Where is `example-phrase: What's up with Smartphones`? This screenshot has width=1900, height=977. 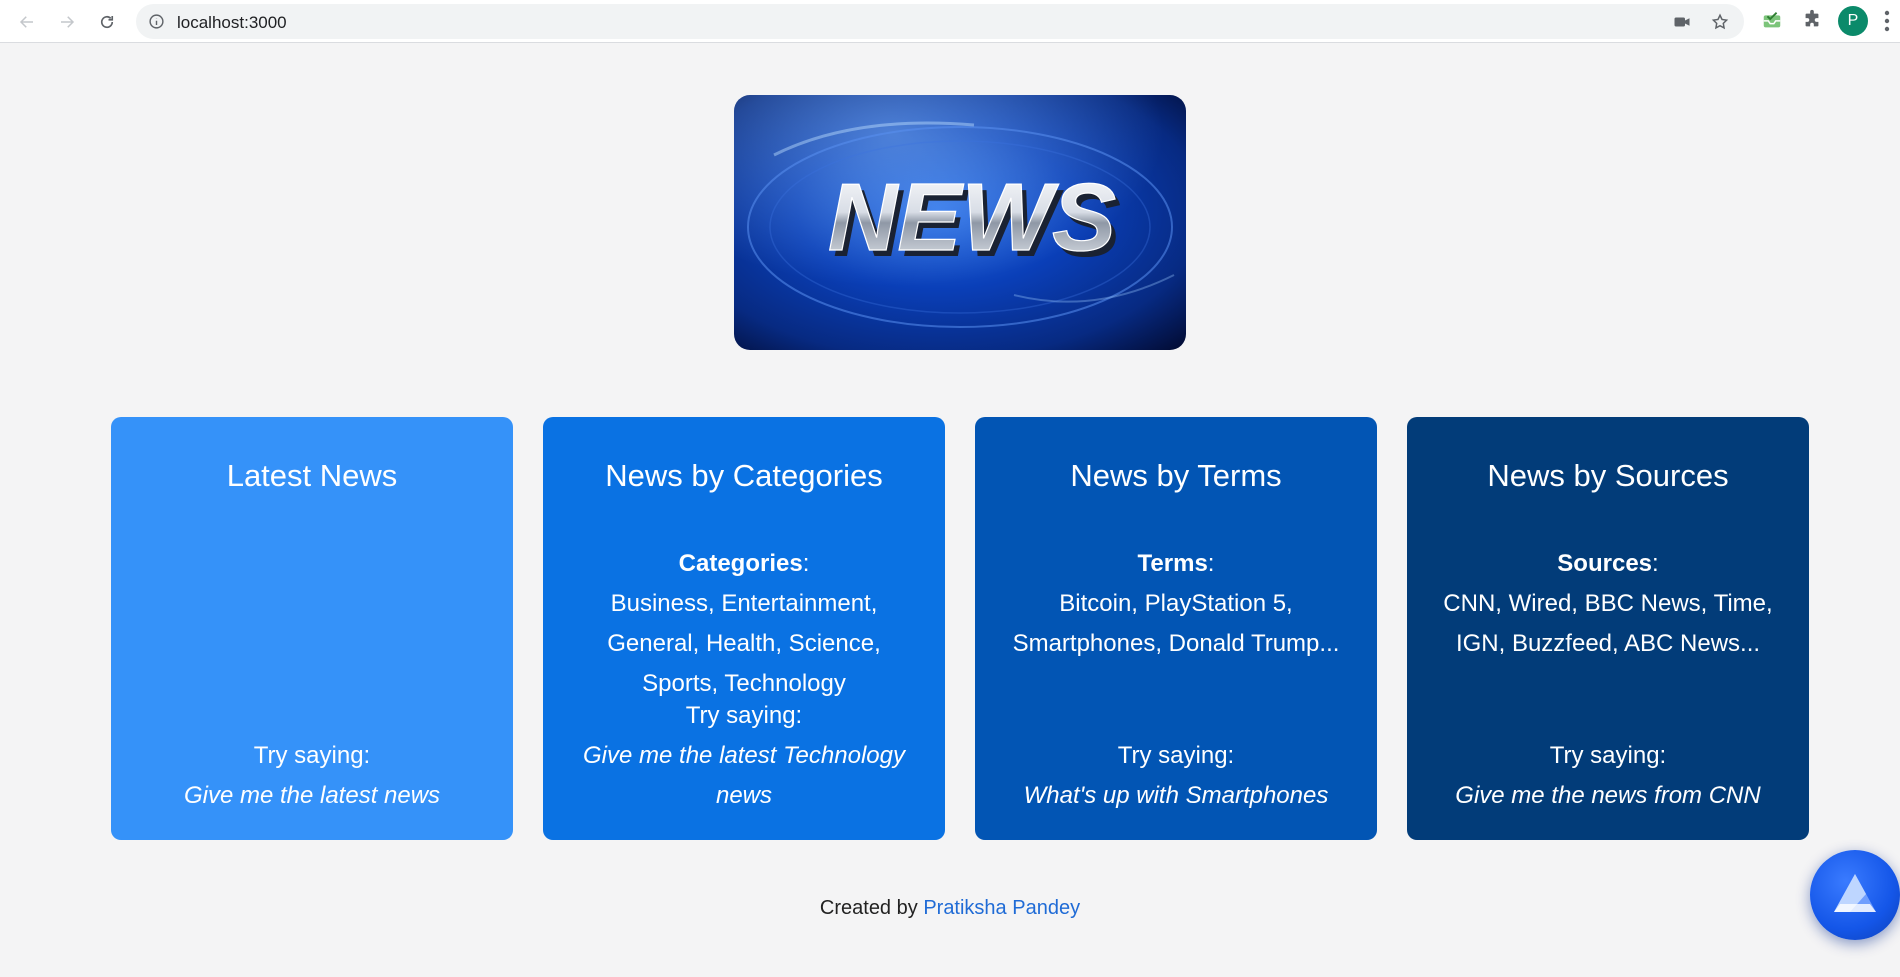
example-phrase: What's up with Smartphones is located at coordinates (1176, 795).